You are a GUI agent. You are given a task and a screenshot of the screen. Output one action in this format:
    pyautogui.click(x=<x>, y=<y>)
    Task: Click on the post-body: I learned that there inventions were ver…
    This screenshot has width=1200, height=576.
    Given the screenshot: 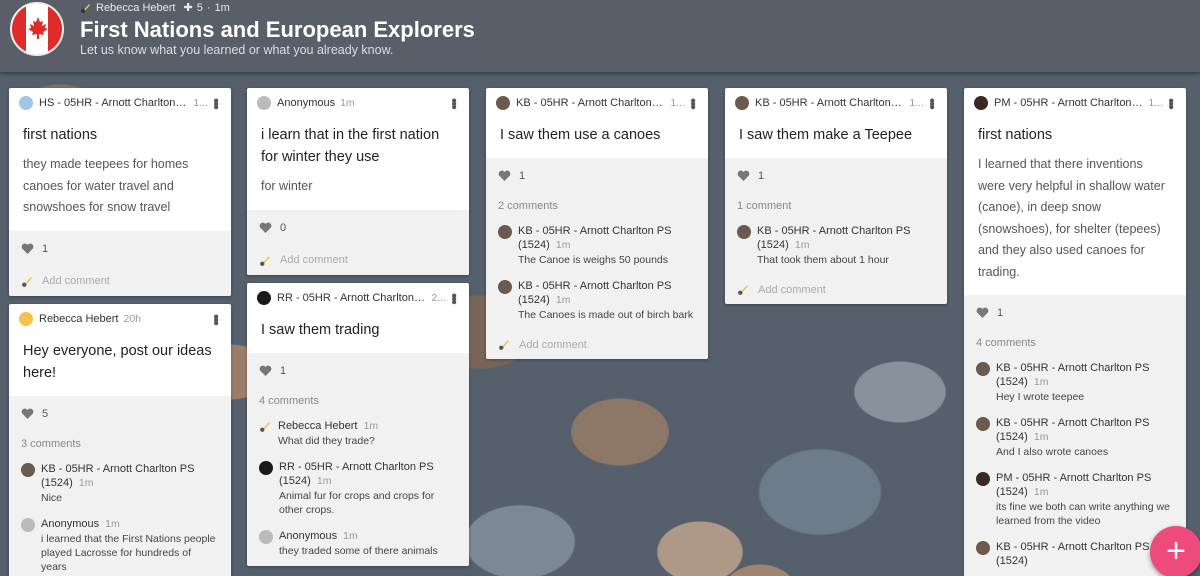 What is the action you would take?
    pyautogui.click(x=1071, y=218)
    